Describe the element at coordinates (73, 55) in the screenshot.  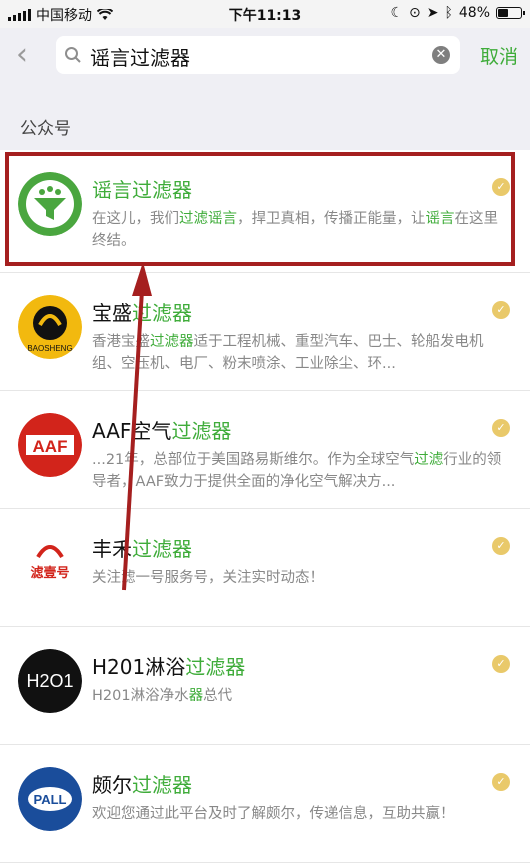
I see `search-icon` at that location.